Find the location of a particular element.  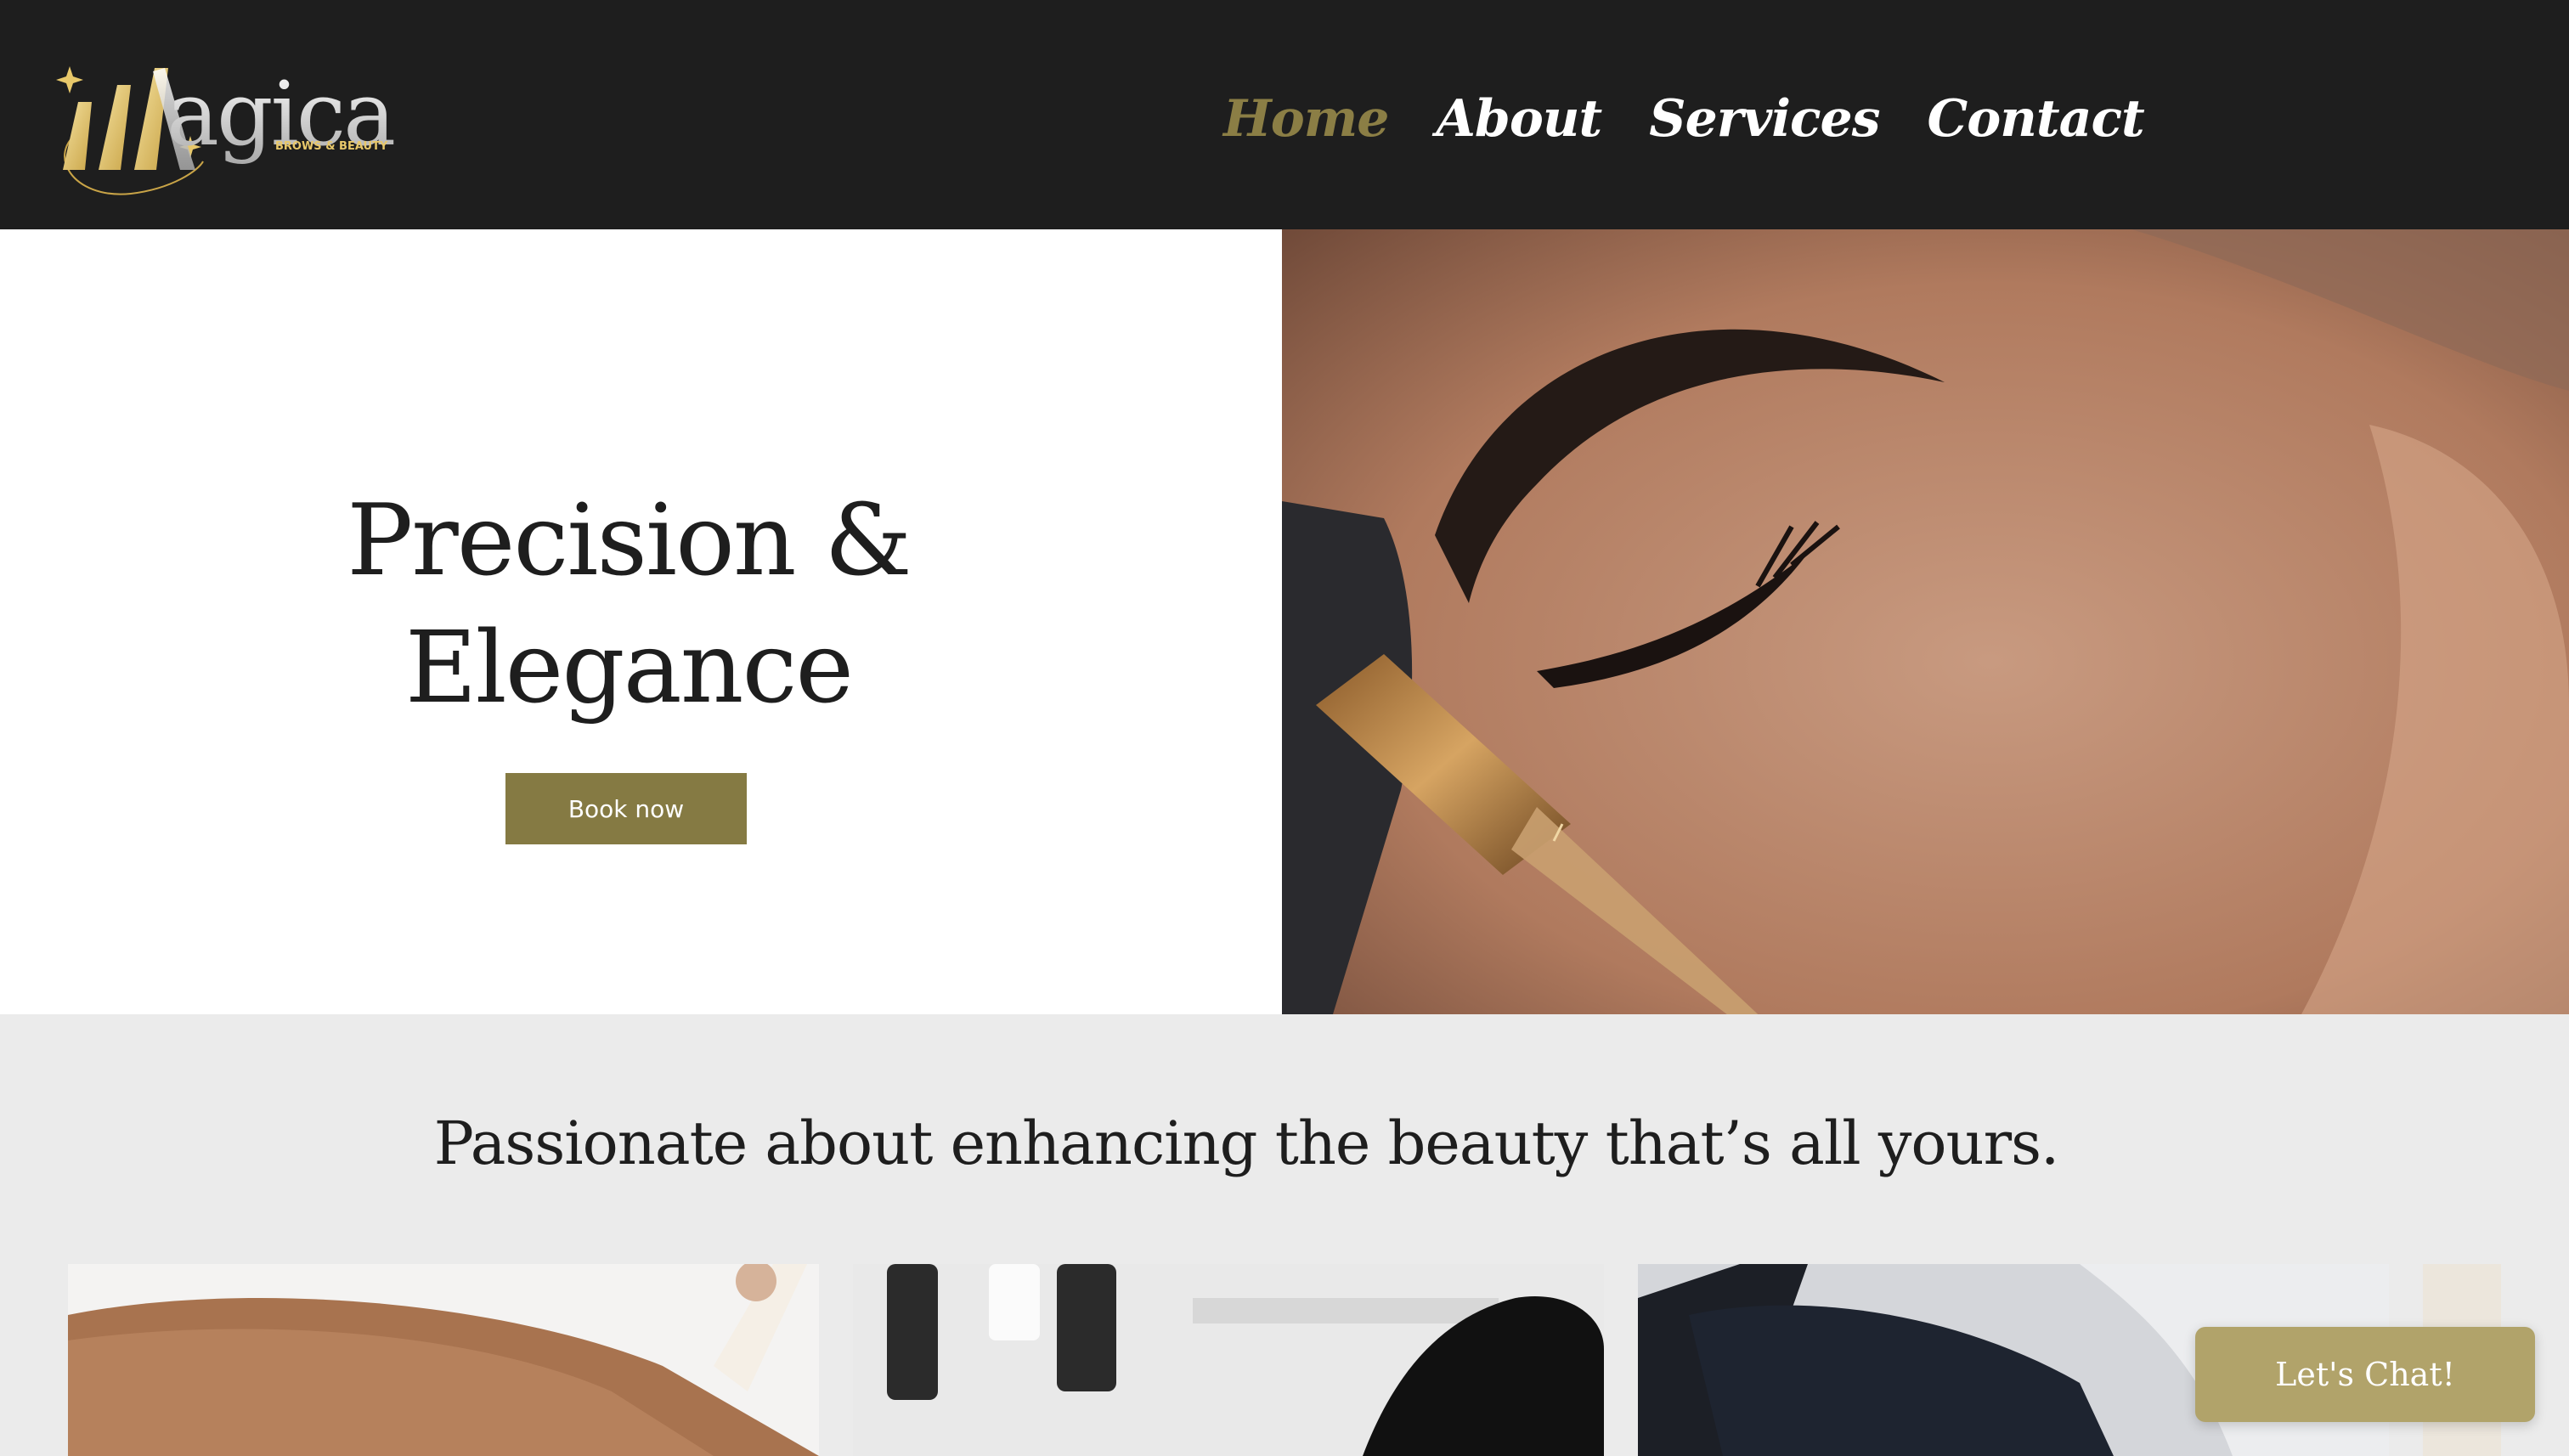

main-nav: Home About Services Contact is located at coordinates (1684, 119).